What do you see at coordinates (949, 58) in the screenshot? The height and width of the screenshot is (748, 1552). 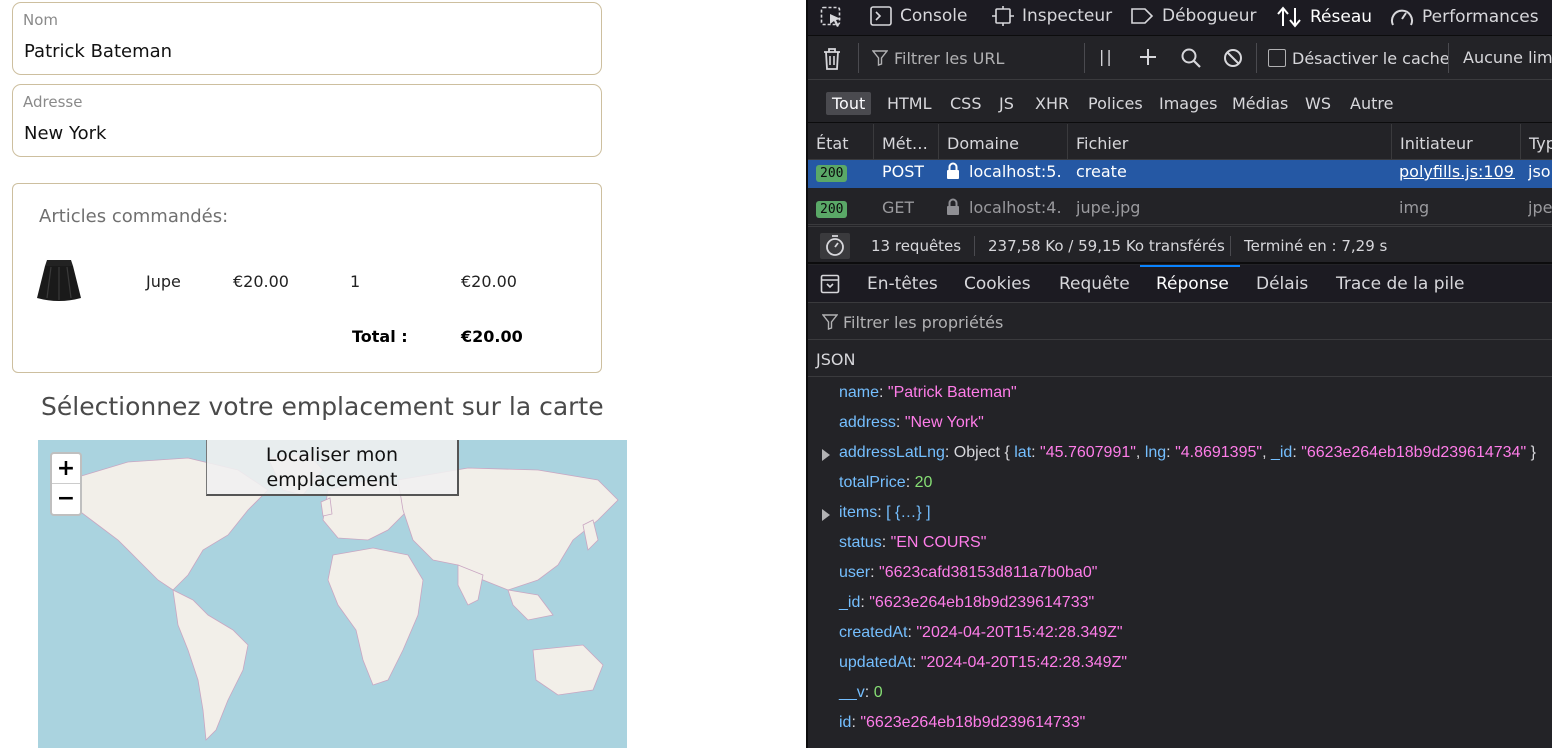 I see `url-filter-input: Filtrer les URL` at bounding box center [949, 58].